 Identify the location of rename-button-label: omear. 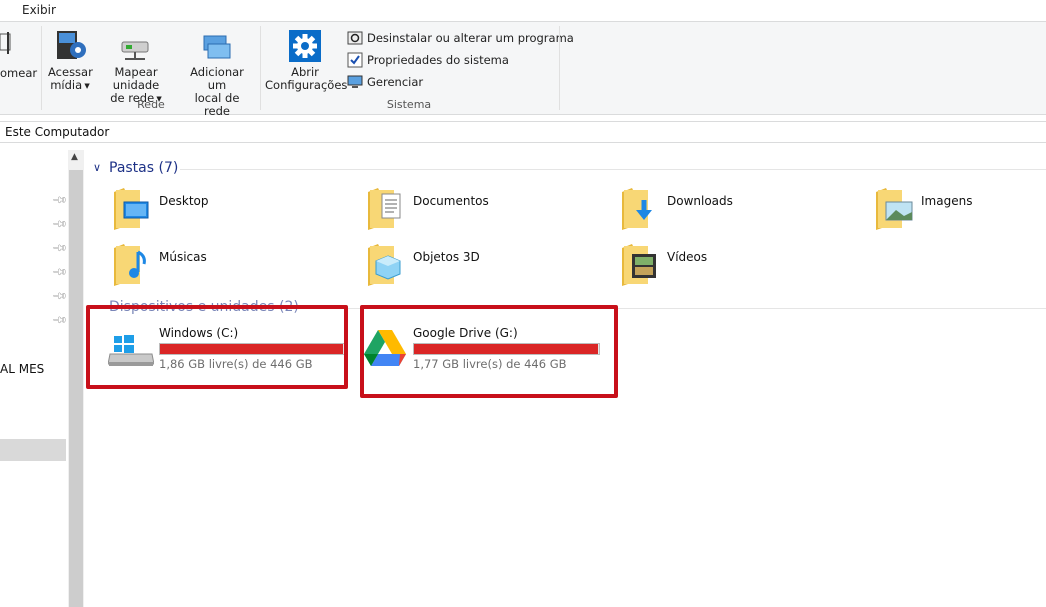
(18, 73).